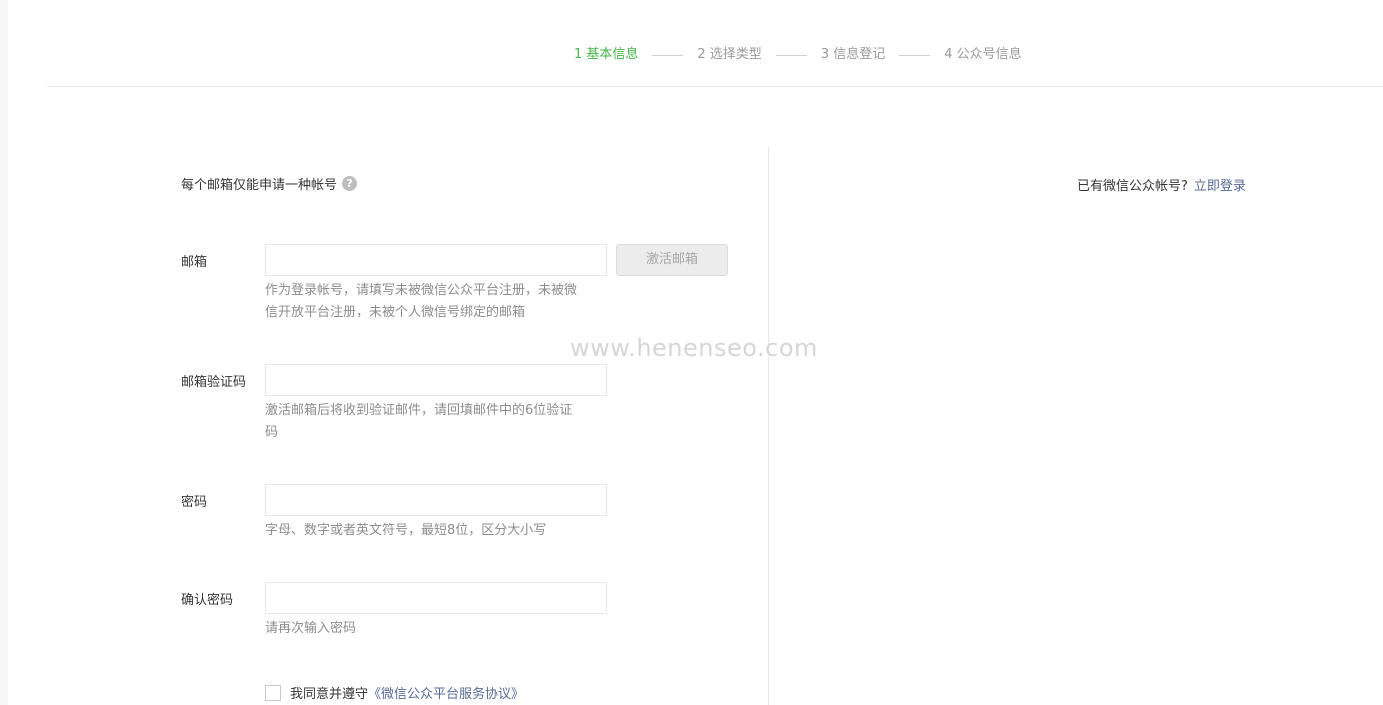 The height and width of the screenshot is (705, 1383). I want to click on agreement-text: 我同意并遵守, so click(329, 694).